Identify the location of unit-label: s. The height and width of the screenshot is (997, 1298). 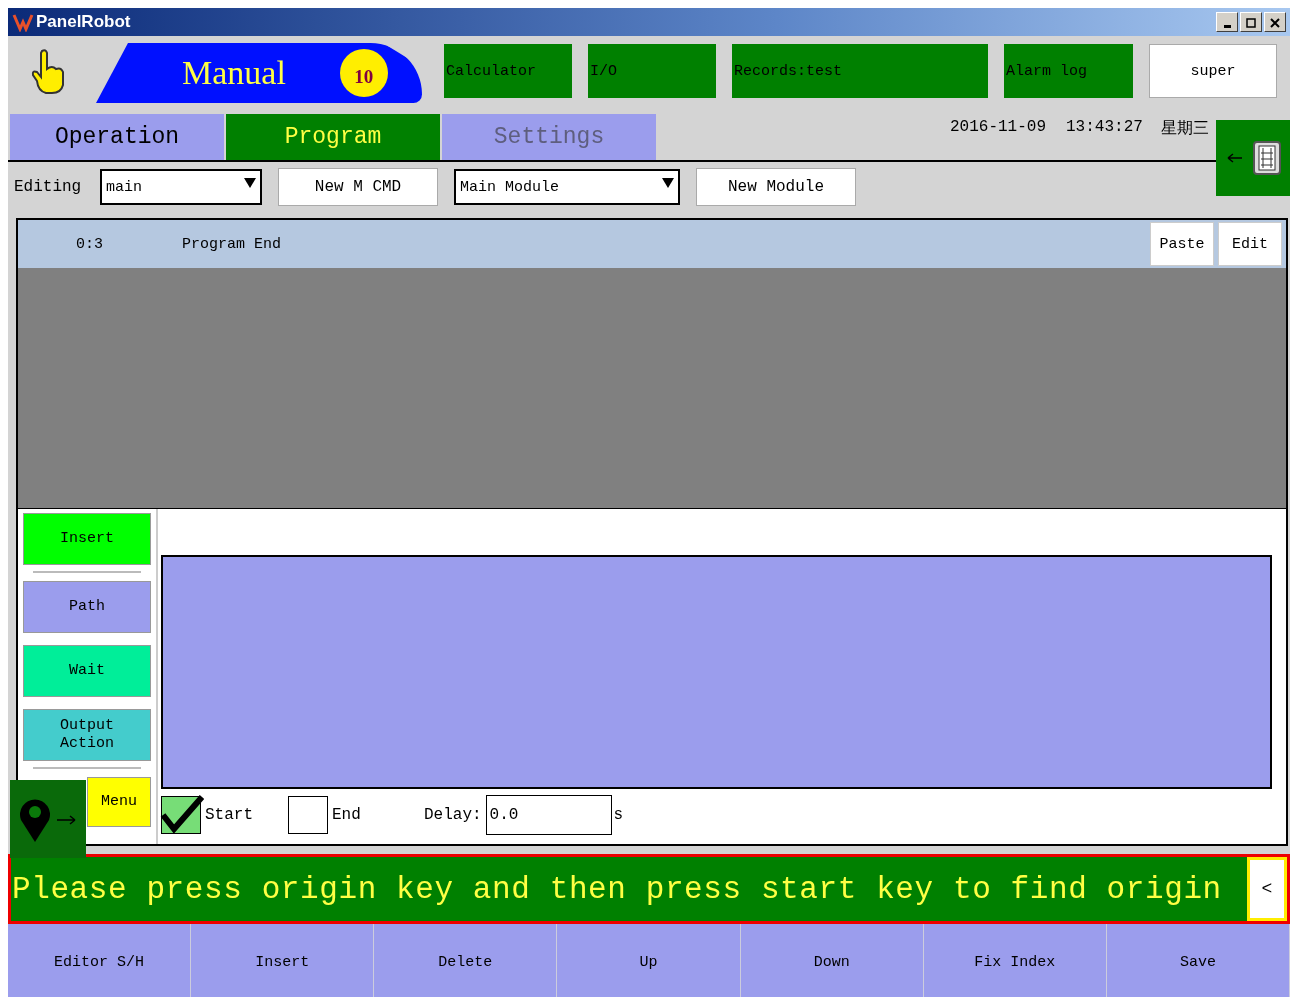
(618, 815).